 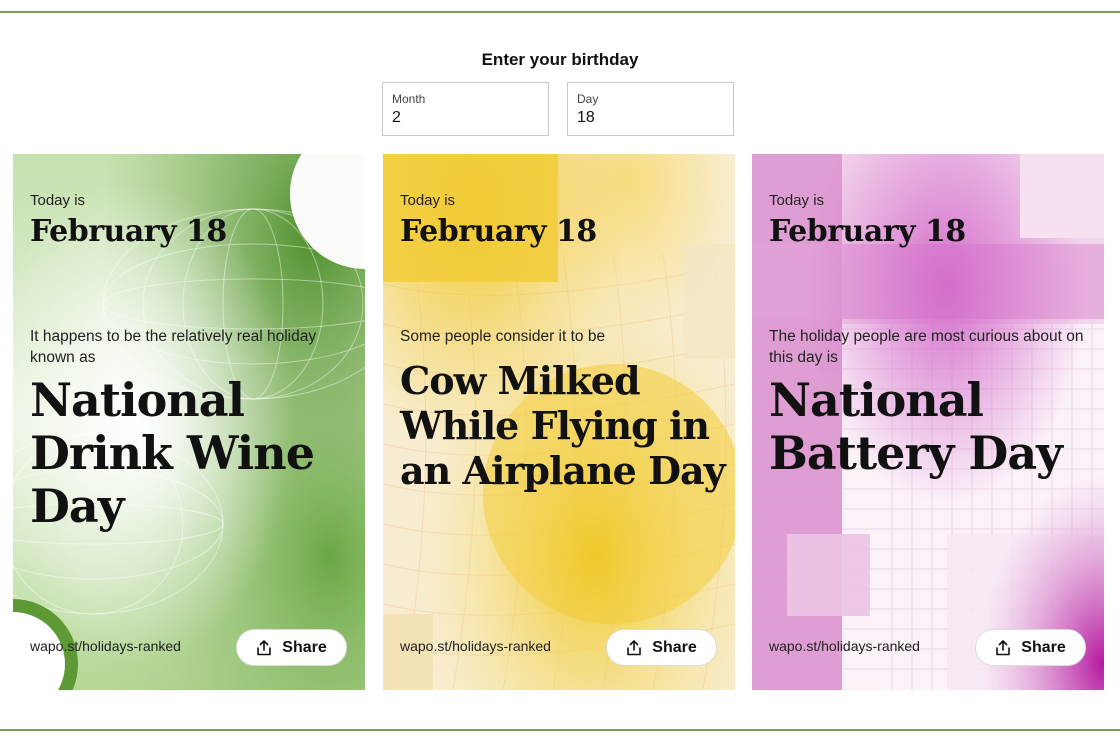 I want to click on form-heading: Enter your birthday, so click(x=560, y=59).